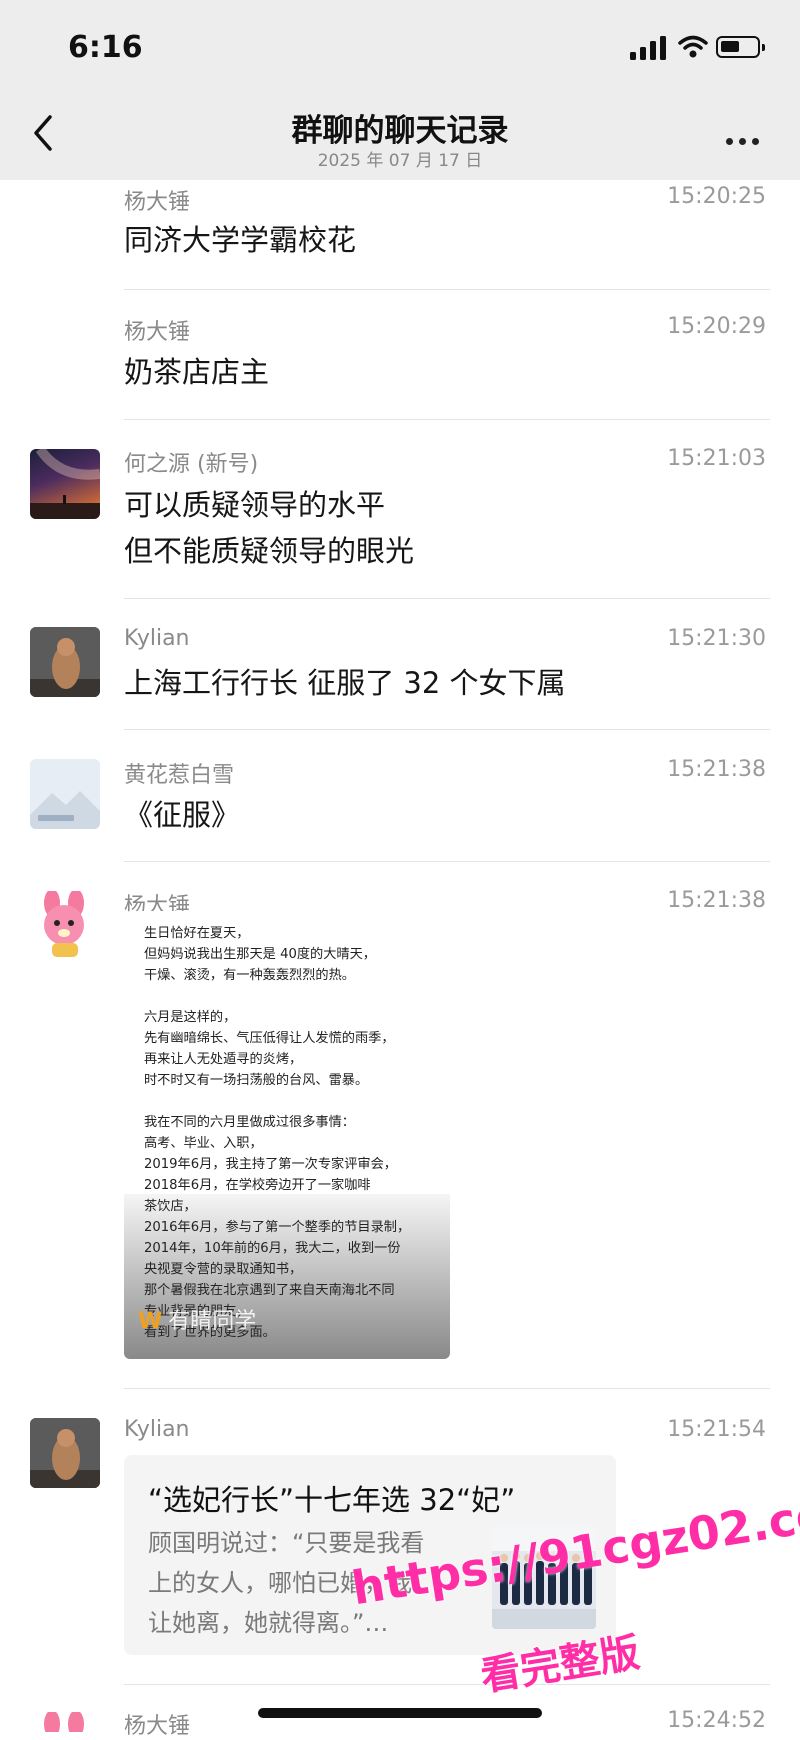 This screenshot has width=800, height=1740. Describe the element at coordinates (716, 638) in the screenshot. I see `message-time: 15:21:30` at that location.